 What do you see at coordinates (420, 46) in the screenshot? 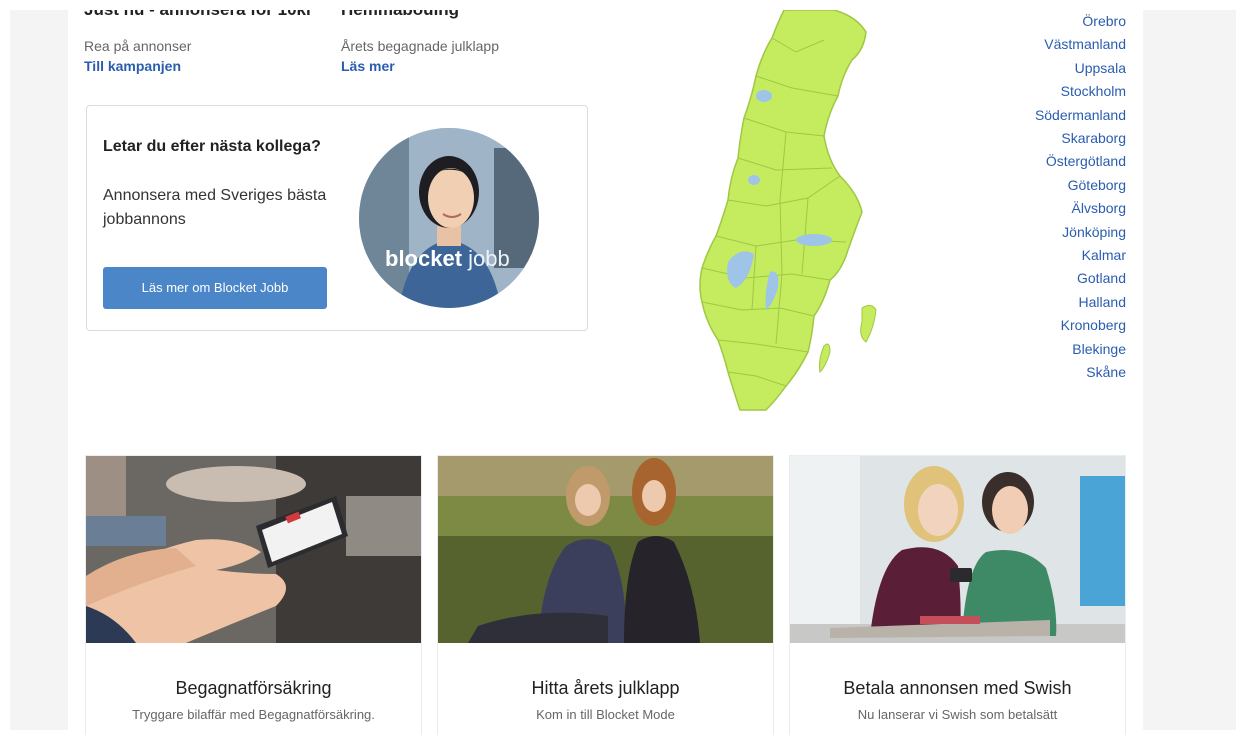
I see `promo-subtitle: Årets begagnade julklapp` at bounding box center [420, 46].